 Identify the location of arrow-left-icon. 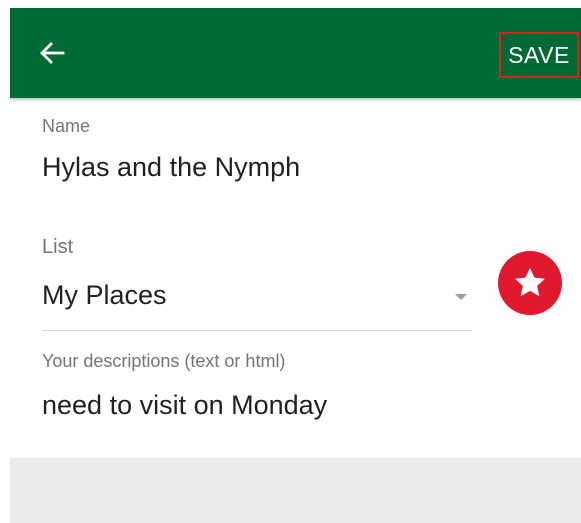
(52, 53).